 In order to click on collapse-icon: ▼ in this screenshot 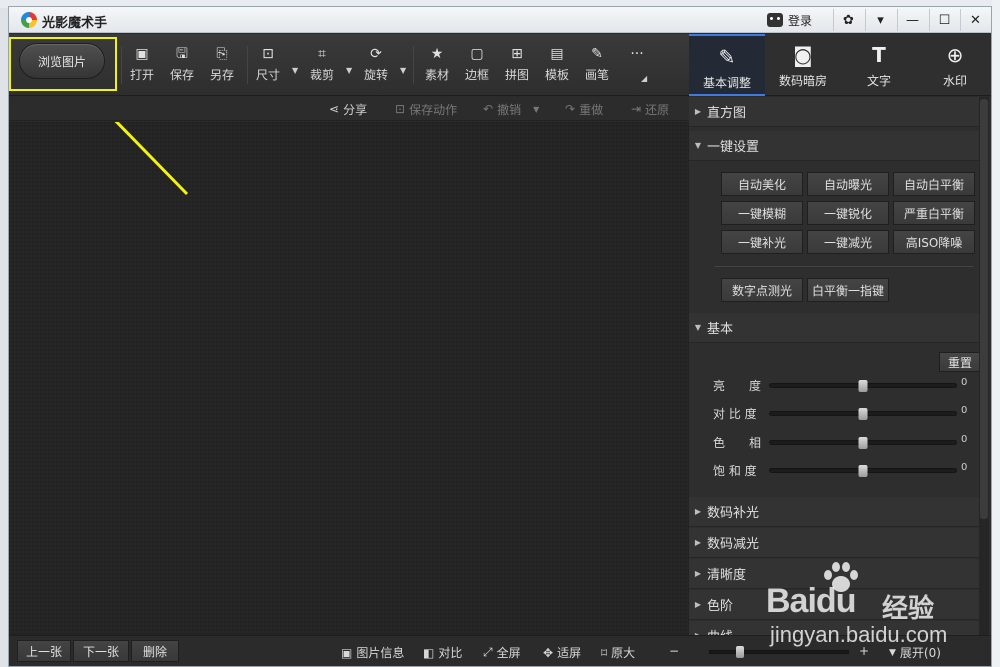, I will do `click(698, 145)`.